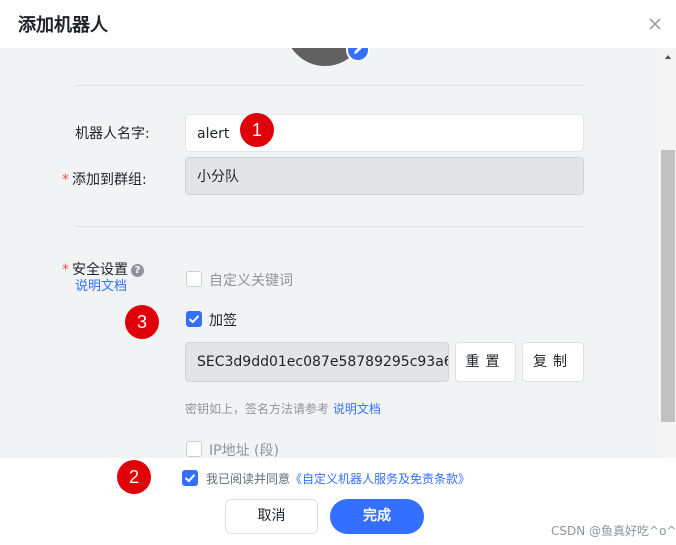 This screenshot has width=676, height=545. What do you see at coordinates (142, 322) in the screenshot?
I see `annotation-badge-3: 3` at bounding box center [142, 322].